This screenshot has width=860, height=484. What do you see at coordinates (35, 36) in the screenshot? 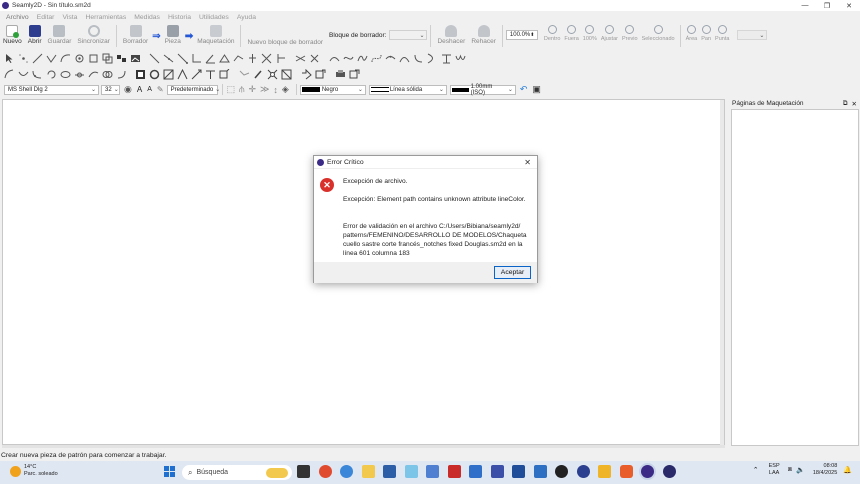
I see `open-button: Abrir` at bounding box center [35, 36].